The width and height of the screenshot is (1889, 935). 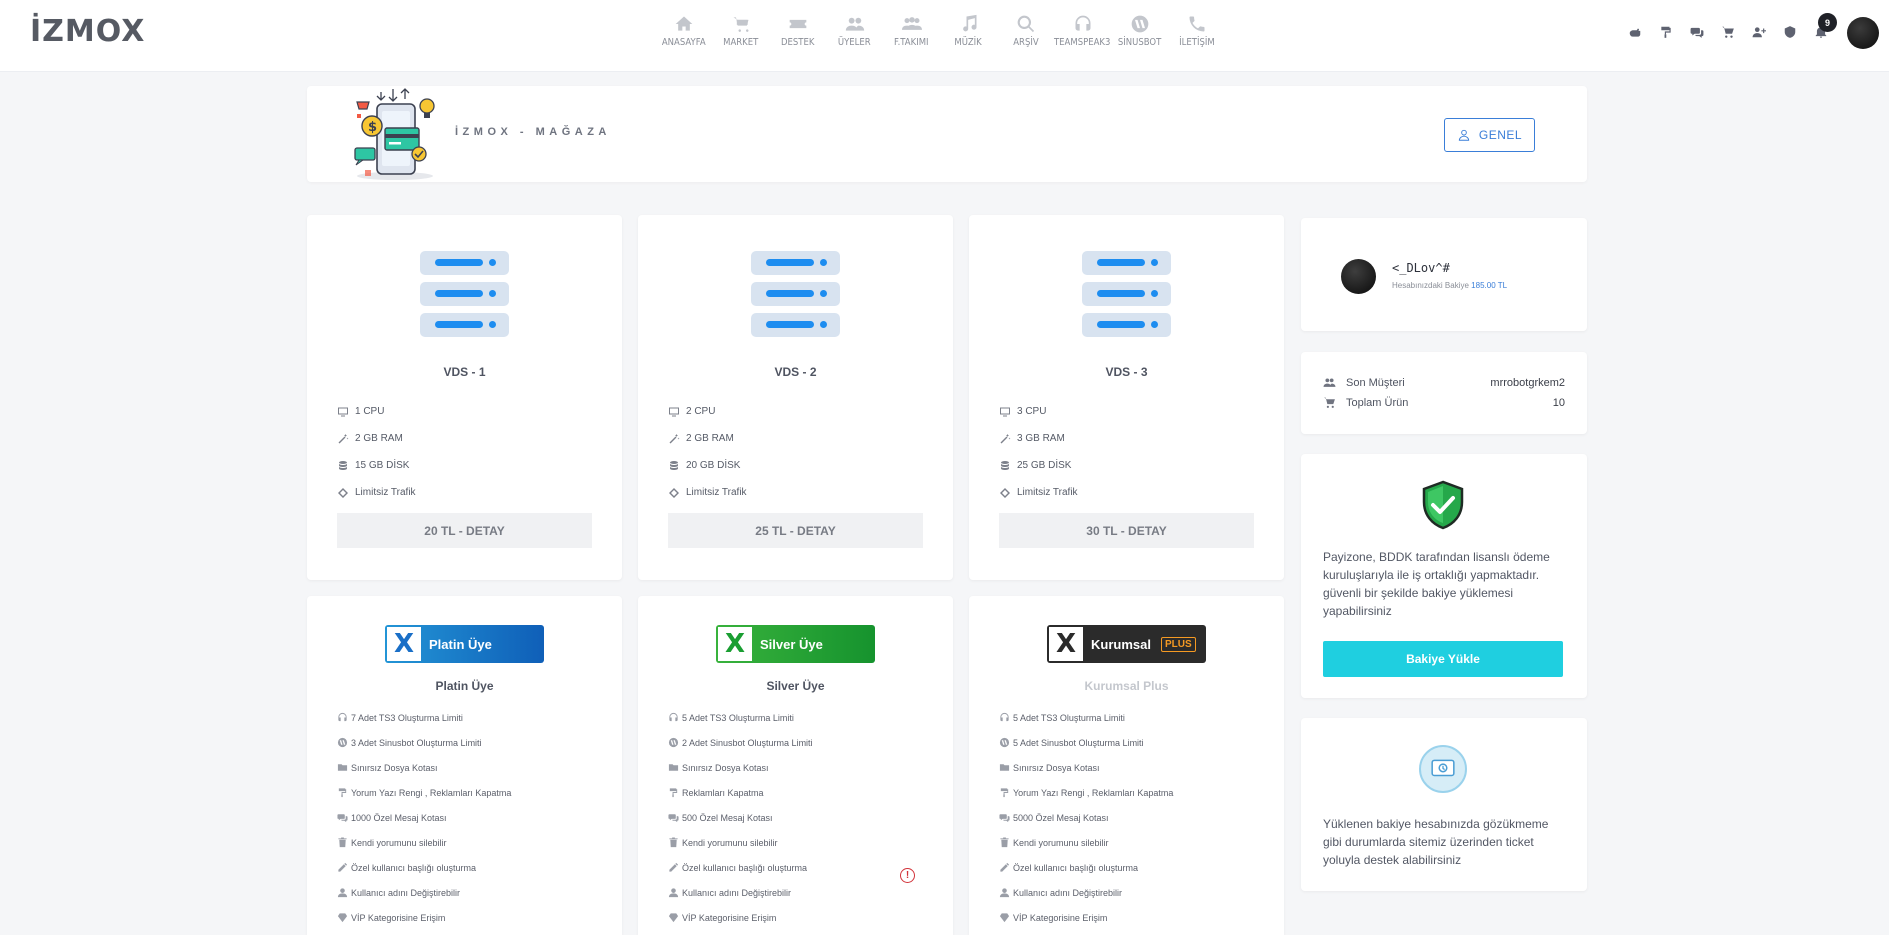 What do you see at coordinates (740, 42) in the screenshot?
I see `nav-label: MARKET` at bounding box center [740, 42].